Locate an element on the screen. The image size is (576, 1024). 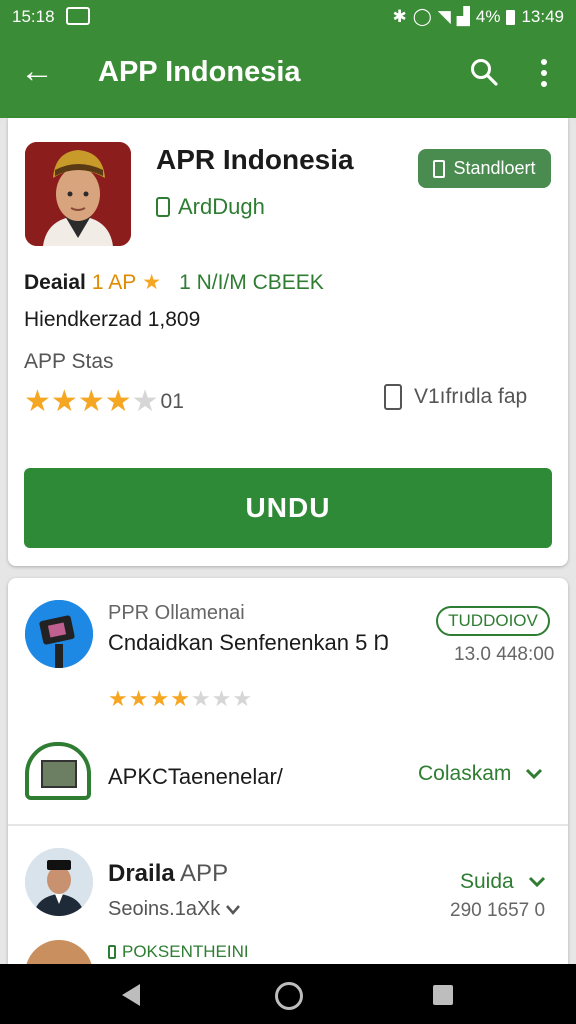
nav-back-icon is located at coordinates (131, 995).